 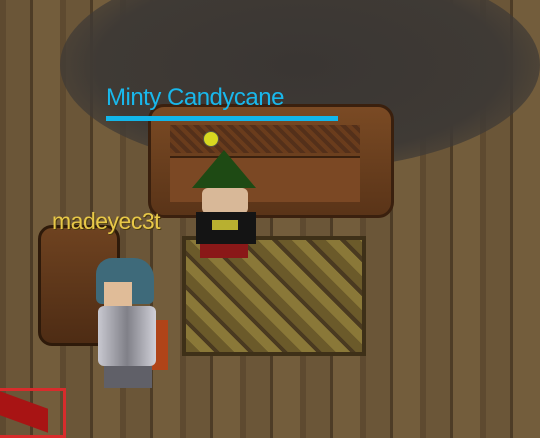 What do you see at coordinates (211, 139) in the screenshot?
I see `hat-bell-icon` at bounding box center [211, 139].